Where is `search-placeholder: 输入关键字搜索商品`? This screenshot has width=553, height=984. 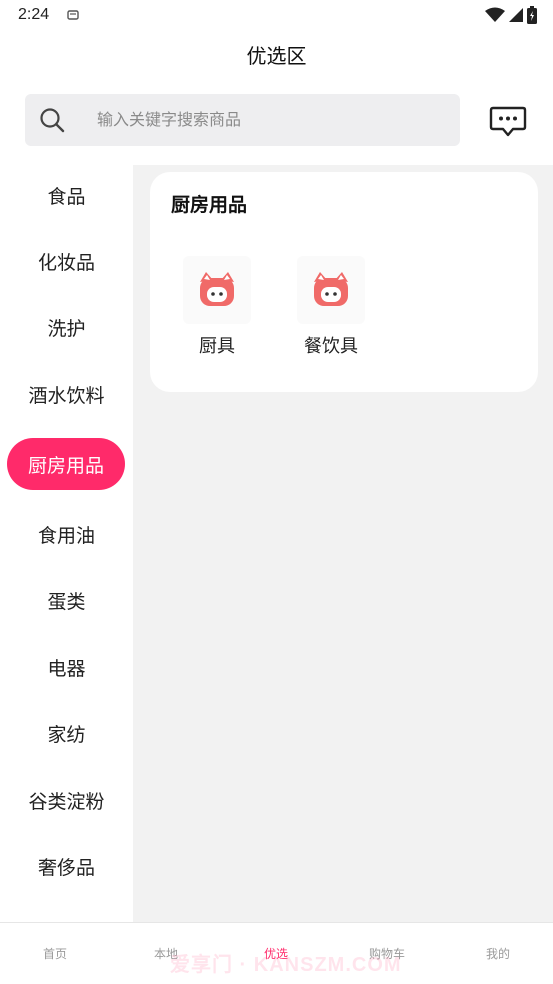 search-placeholder: 输入关键字搜索商品 is located at coordinates (169, 119).